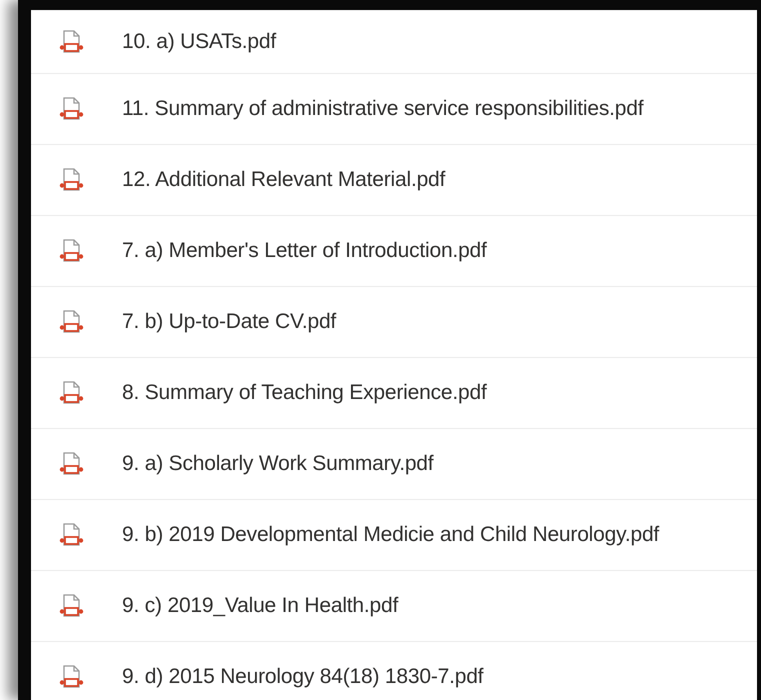 Image resolution: width=761 pixels, height=700 pixels. I want to click on file-name: 11. Summary of administrative service responsibilities.pdf, so click(383, 109).